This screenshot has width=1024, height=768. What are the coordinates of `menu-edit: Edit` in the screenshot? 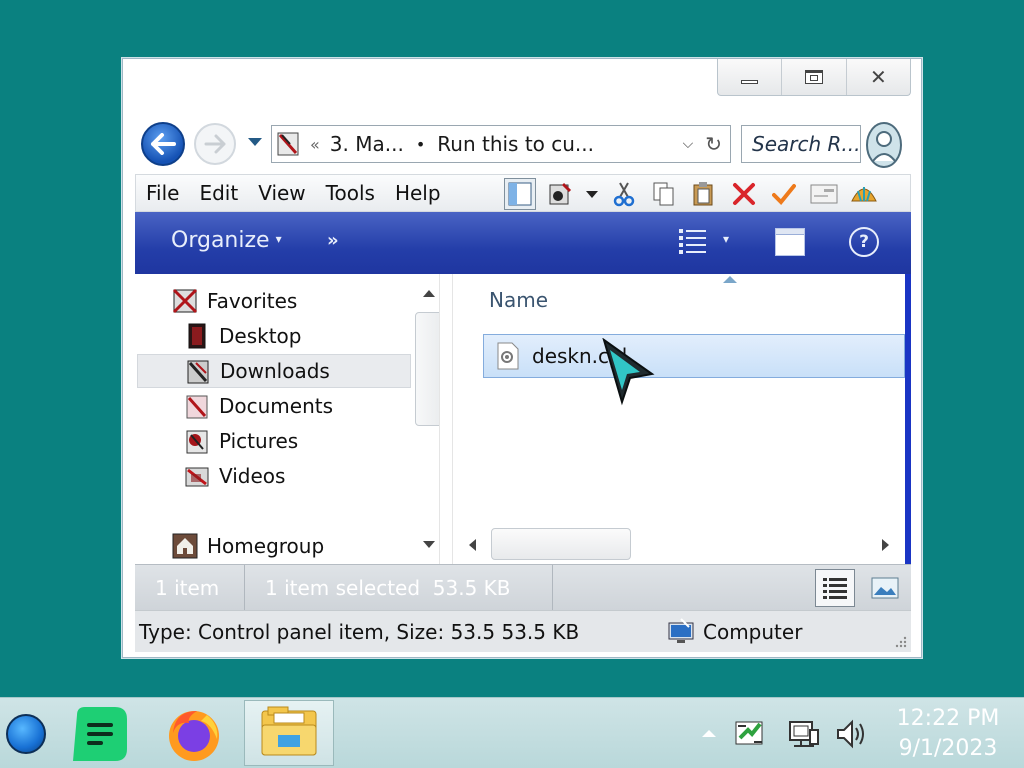 It's located at (218, 193).